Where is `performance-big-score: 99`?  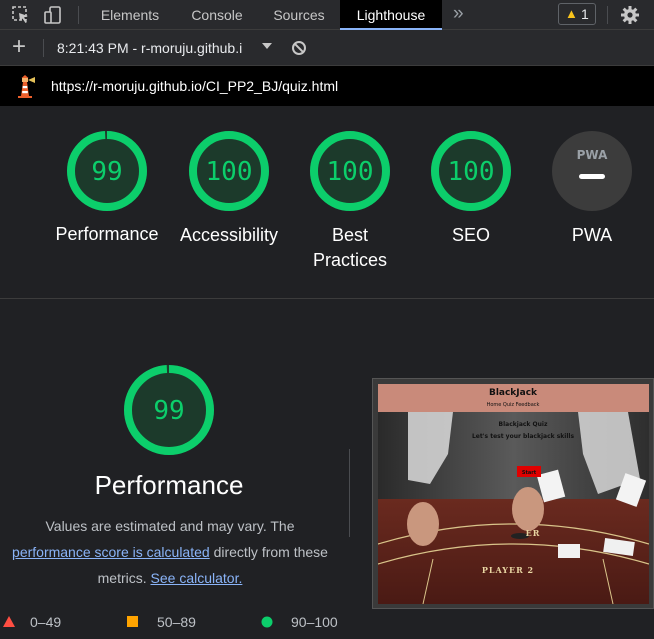
performance-big-score: 99 is located at coordinates (168, 411).